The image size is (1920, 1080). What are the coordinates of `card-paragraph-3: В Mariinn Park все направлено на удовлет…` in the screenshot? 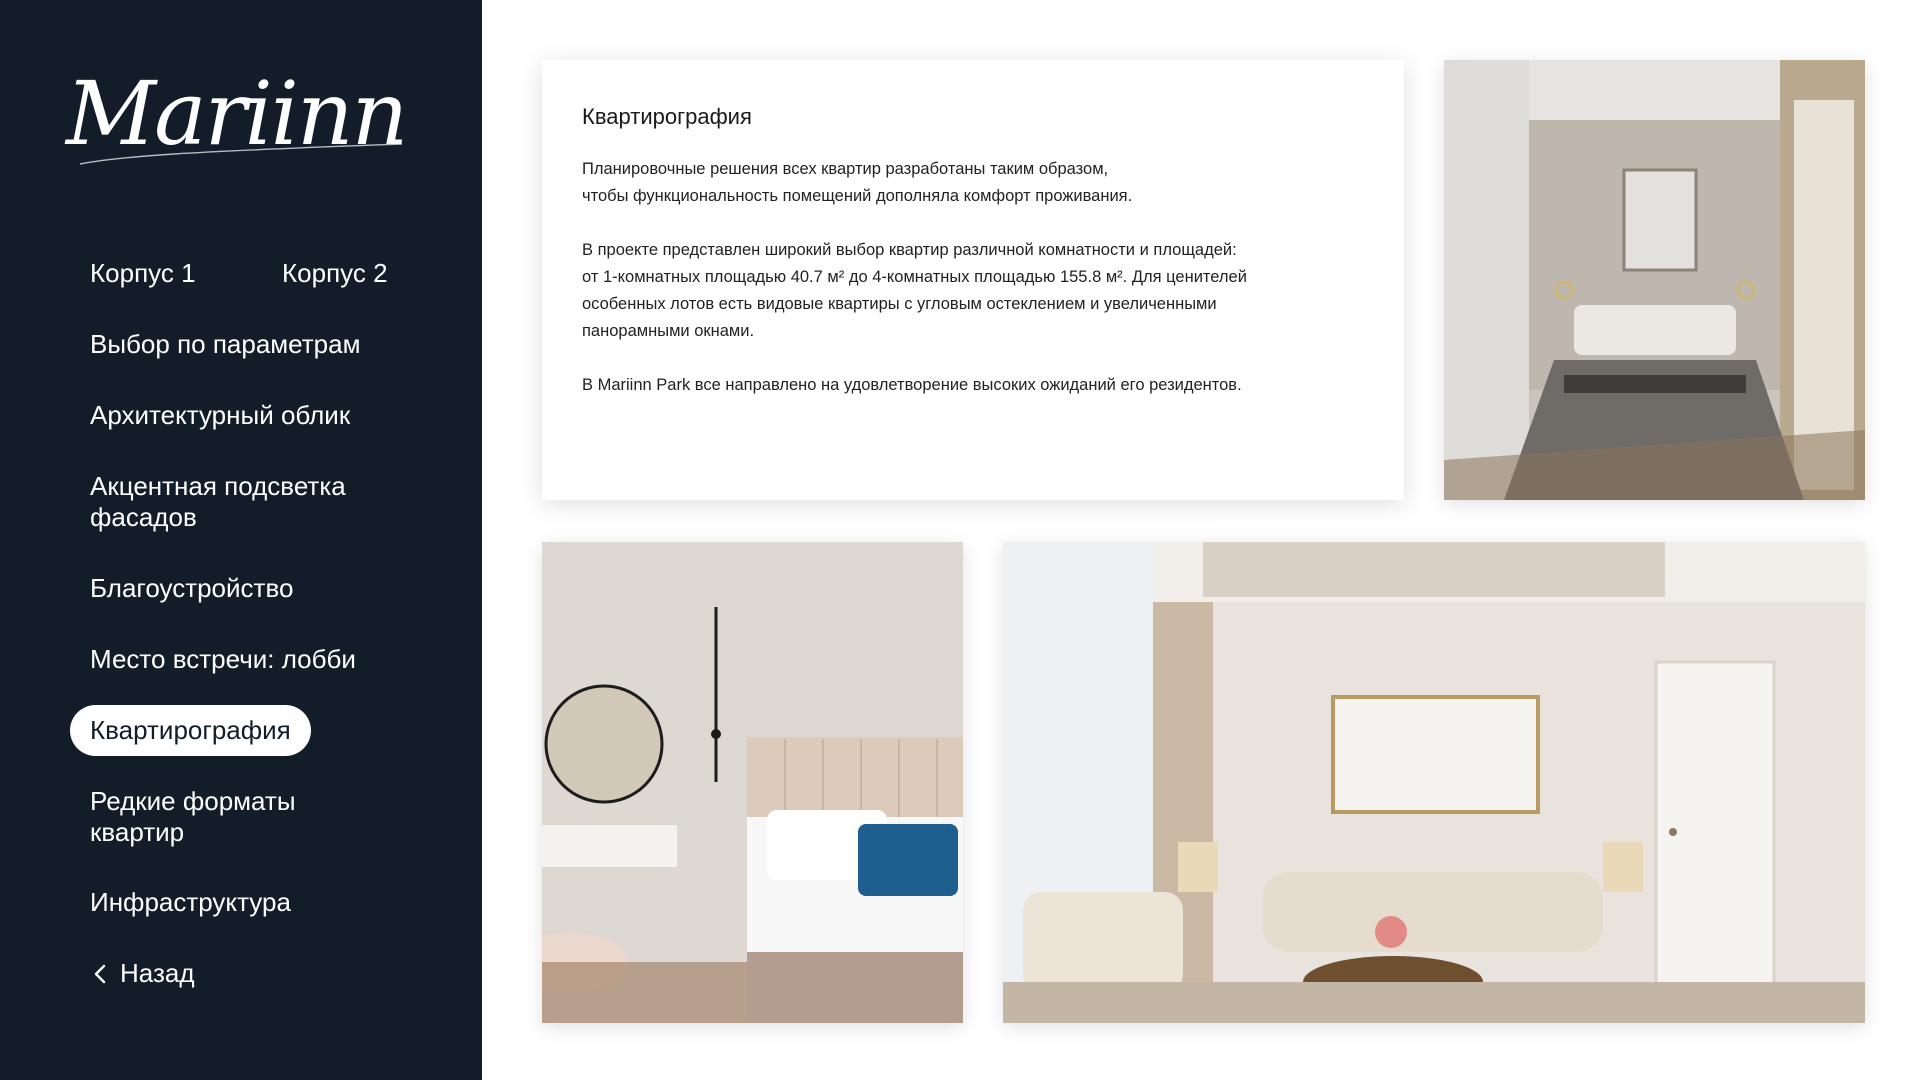 It's located at (912, 385).